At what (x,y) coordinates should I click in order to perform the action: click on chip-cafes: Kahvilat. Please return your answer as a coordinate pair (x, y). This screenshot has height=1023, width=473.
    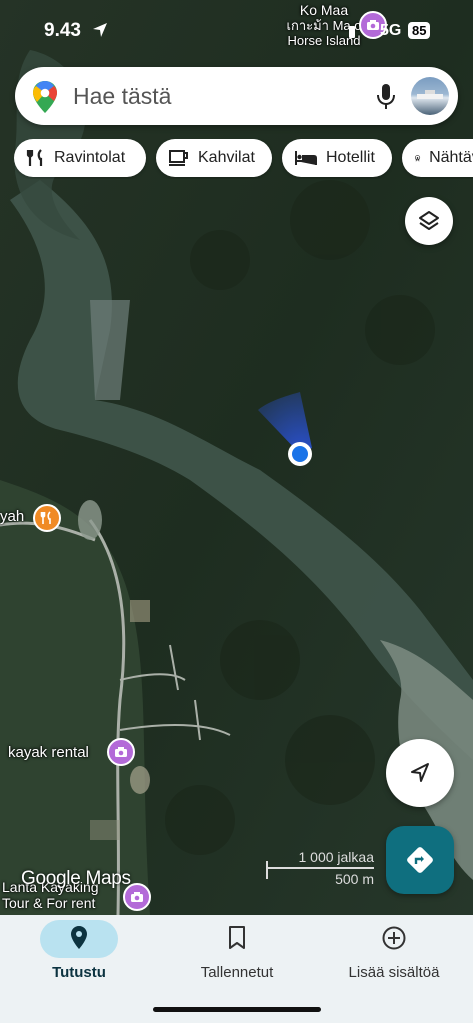
    Looking at the image, I should click on (214, 158).